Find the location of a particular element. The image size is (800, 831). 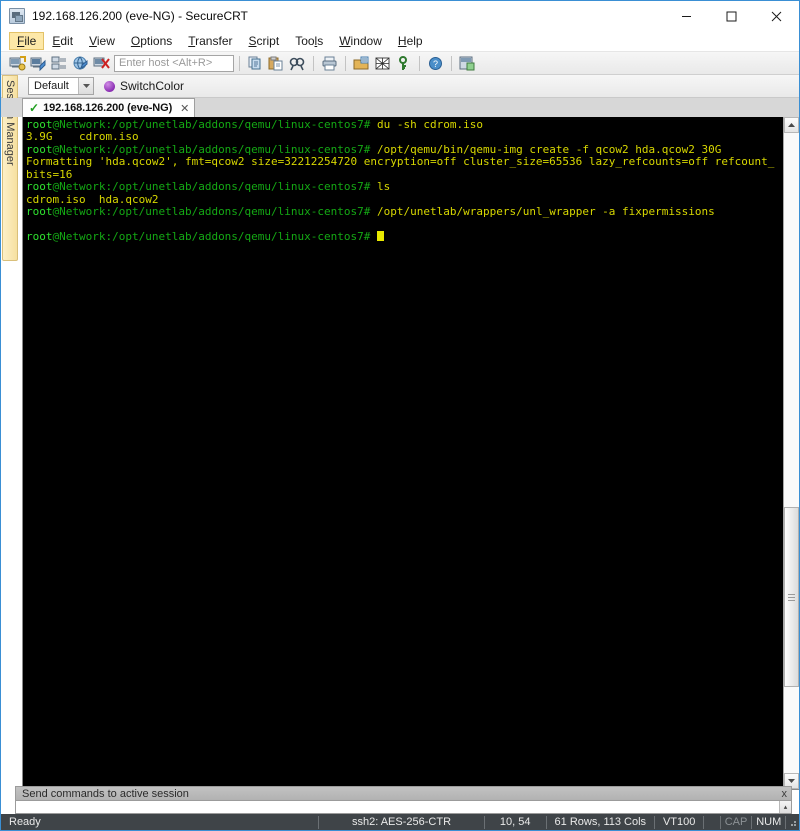

session-manager-icon is located at coordinates (59, 63).